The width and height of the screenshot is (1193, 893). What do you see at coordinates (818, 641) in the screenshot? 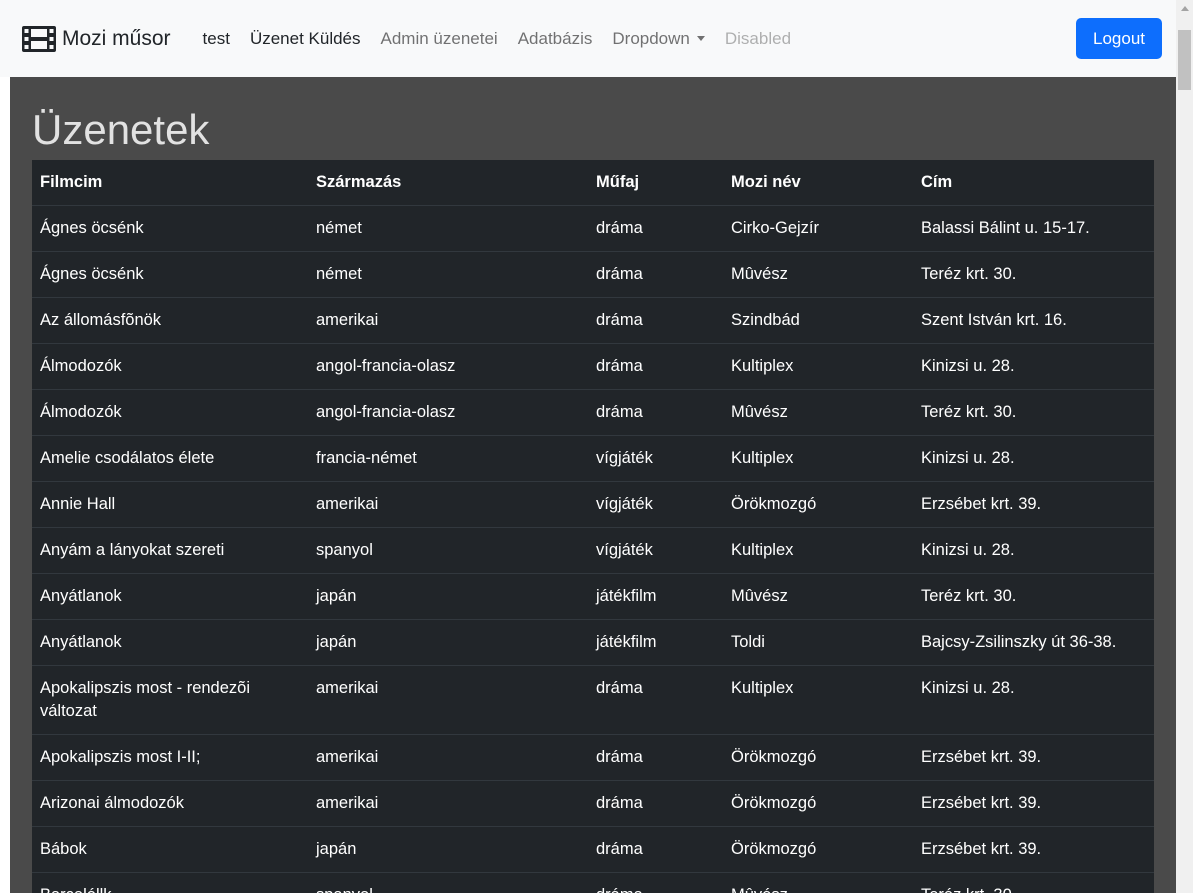
I see `cell-mozi-nev: Toldi` at bounding box center [818, 641].